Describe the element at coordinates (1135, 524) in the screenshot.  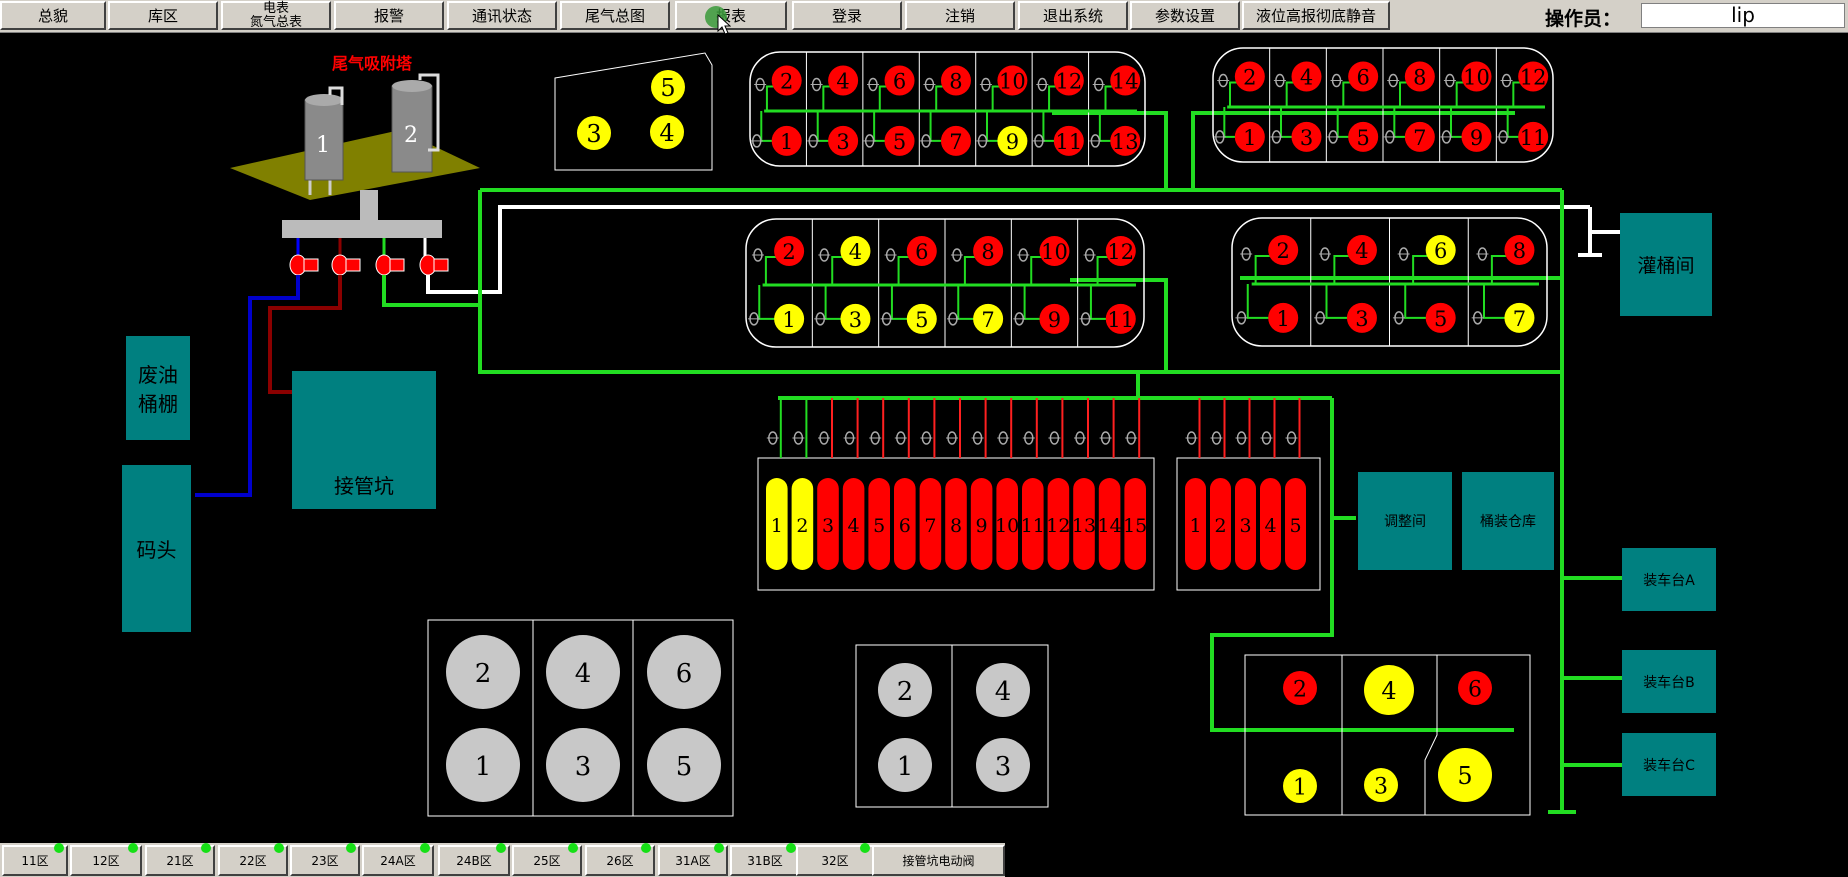
I see `column-tank-15: 15` at that location.